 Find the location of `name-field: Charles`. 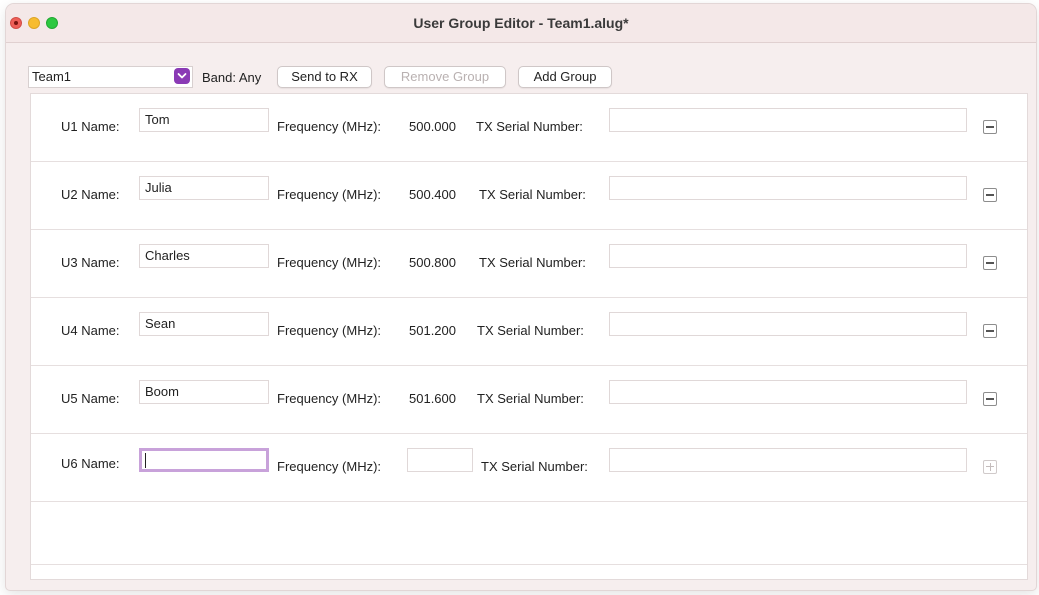

name-field: Charles is located at coordinates (204, 256).